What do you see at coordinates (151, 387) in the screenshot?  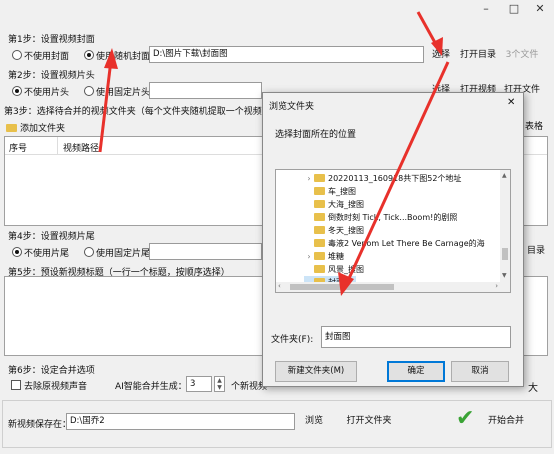 I see `ai-merge-label: AI智能合并生成：` at bounding box center [151, 387].